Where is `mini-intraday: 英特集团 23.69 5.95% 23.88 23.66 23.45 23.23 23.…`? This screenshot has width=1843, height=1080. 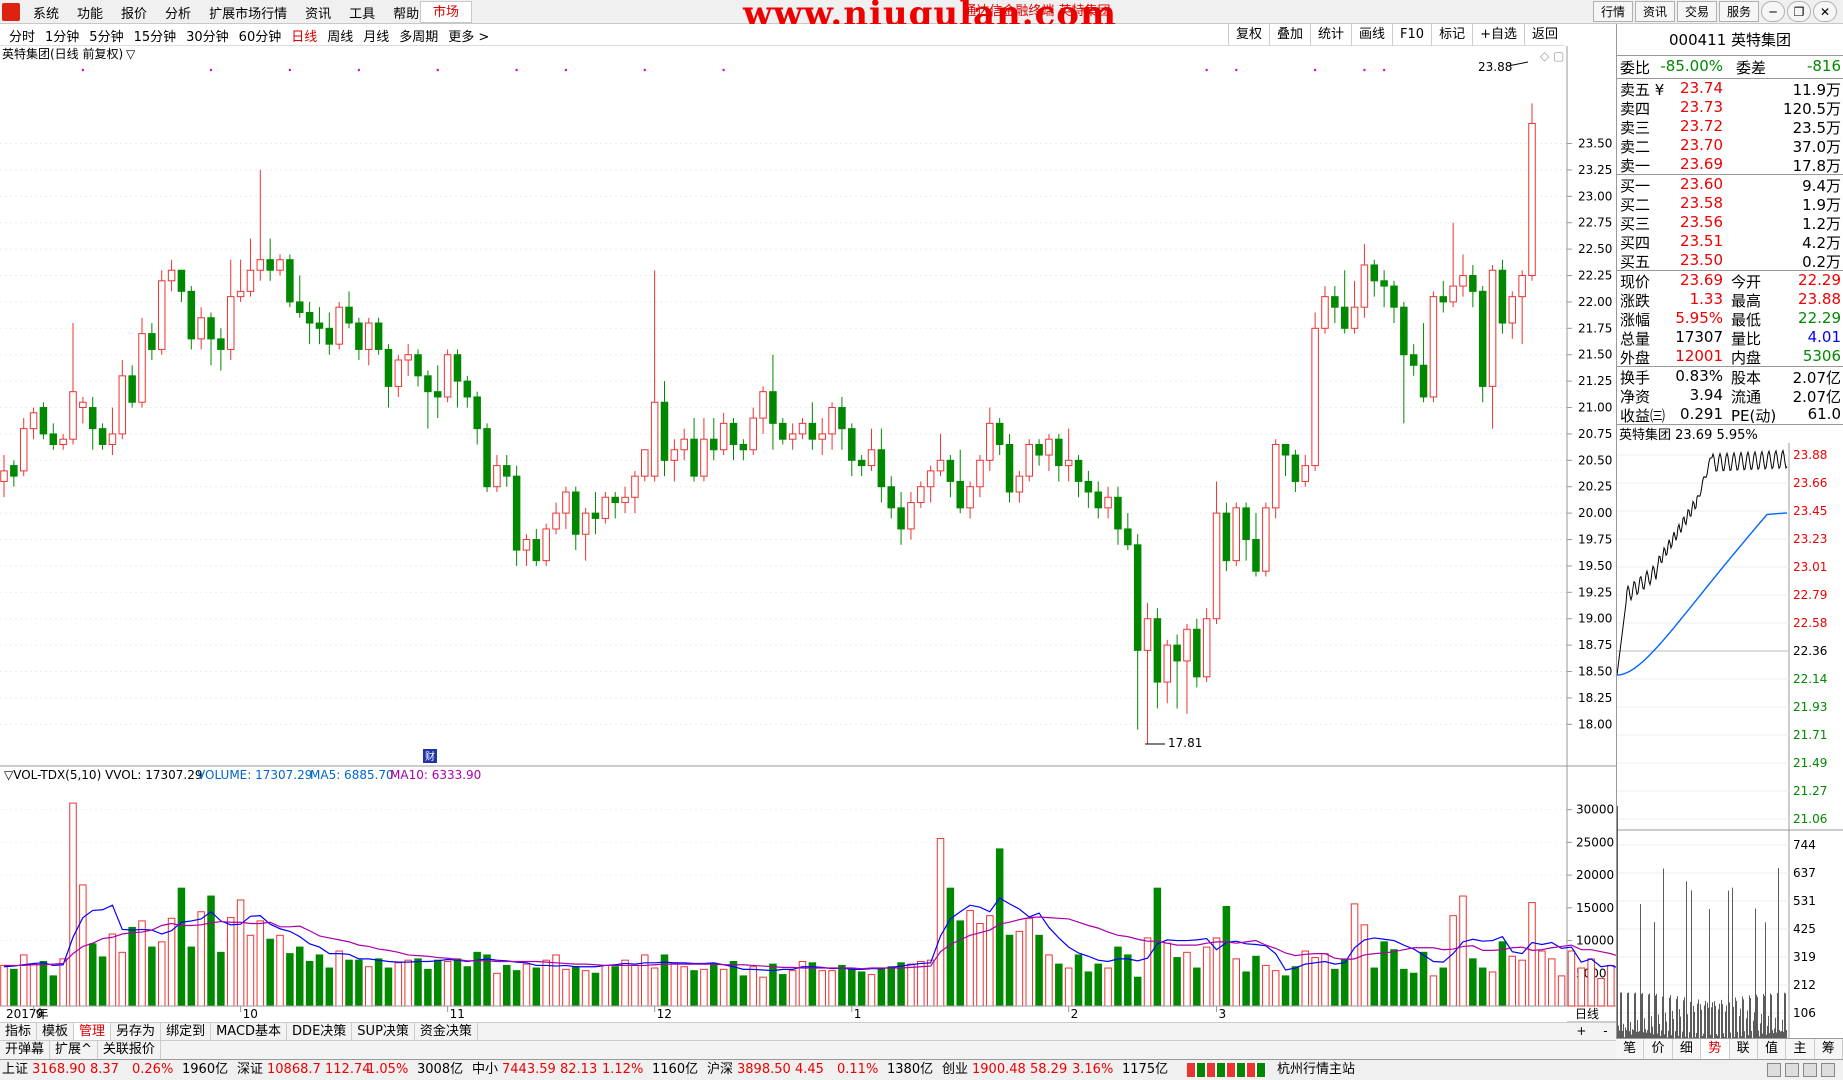
mini-intraday: 英特集团 23.69 5.95% 23.88 23.66 23.45 23.23 23.… is located at coordinates (1730, 739).